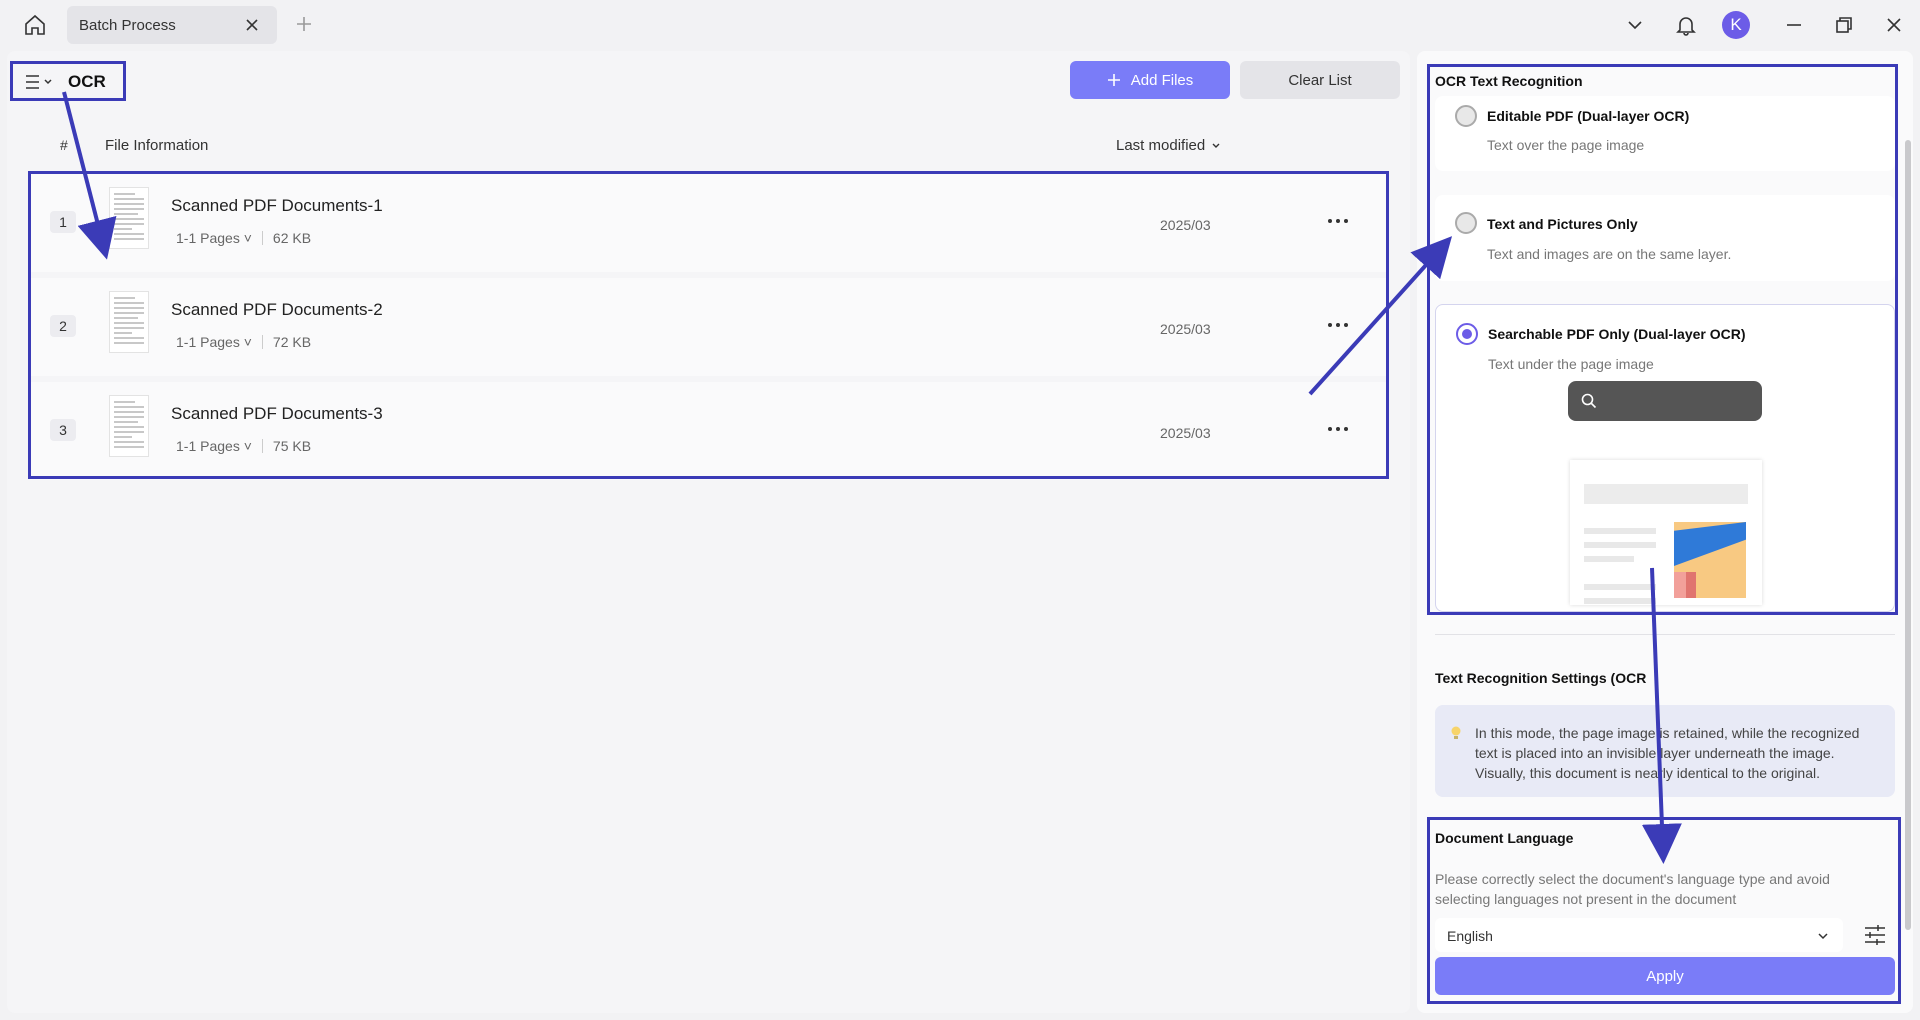  What do you see at coordinates (1562, 224) in the screenshot?
I see `option-label: Text and Pictures Only` at bounding box center [1562, 224].